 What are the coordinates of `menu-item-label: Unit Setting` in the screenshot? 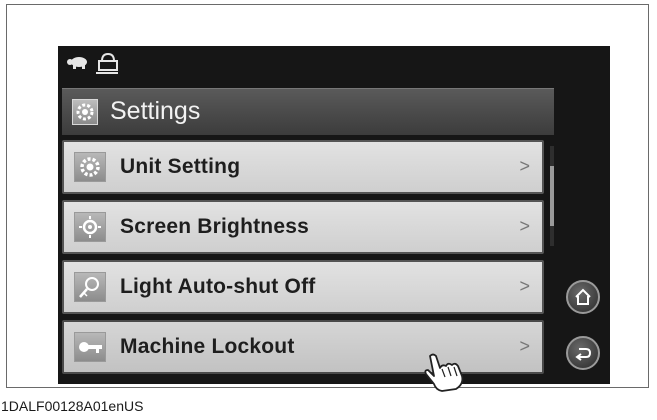 It's located at (180, 166).